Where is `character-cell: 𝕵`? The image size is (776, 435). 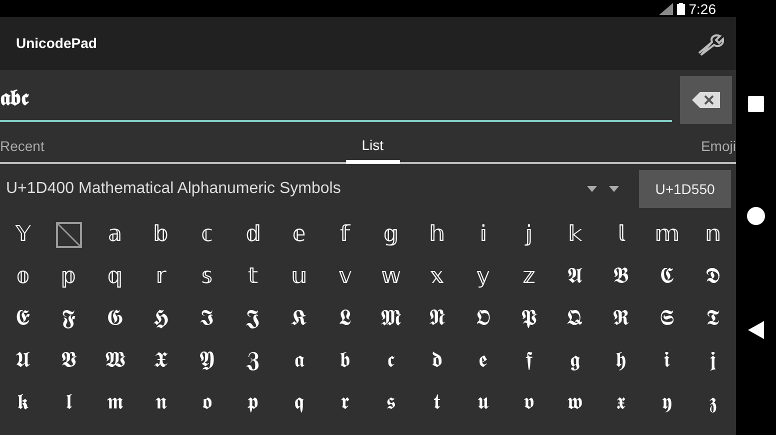
character-cell: 𝕵 is located at coordinates (253, 319).